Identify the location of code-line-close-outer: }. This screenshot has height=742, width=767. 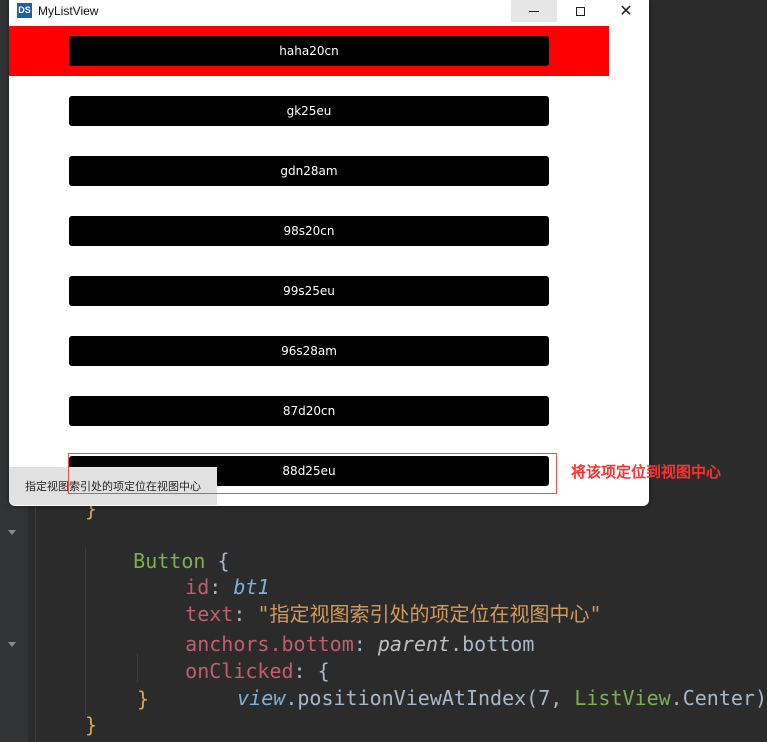
(91, 725).